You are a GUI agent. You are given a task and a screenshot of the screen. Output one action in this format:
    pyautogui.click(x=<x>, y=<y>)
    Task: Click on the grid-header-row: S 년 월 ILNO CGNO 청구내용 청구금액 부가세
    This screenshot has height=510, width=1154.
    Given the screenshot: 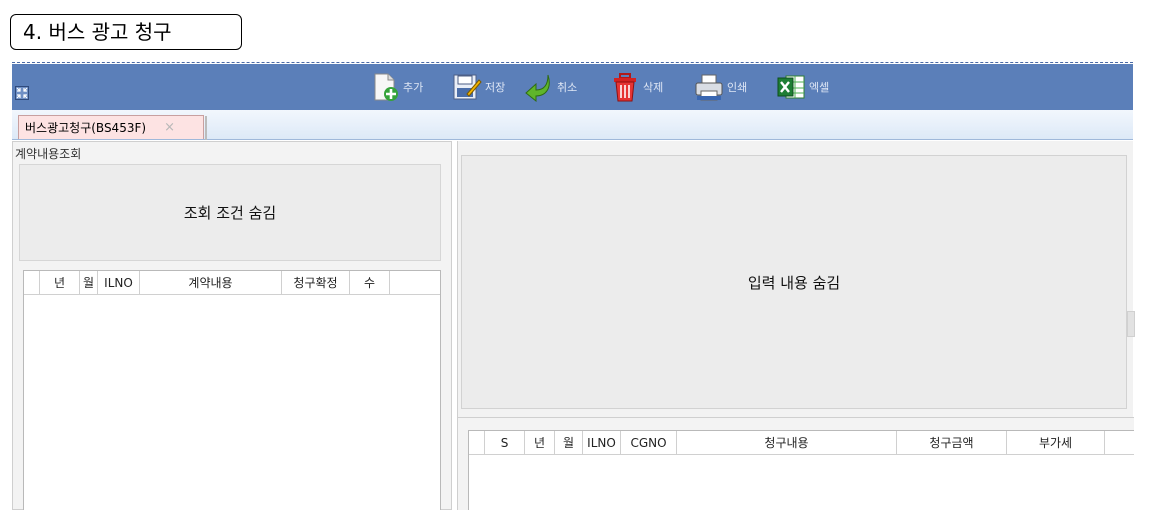 What is the action you would take?
    pyautogui.click(x=801, y=443)
    